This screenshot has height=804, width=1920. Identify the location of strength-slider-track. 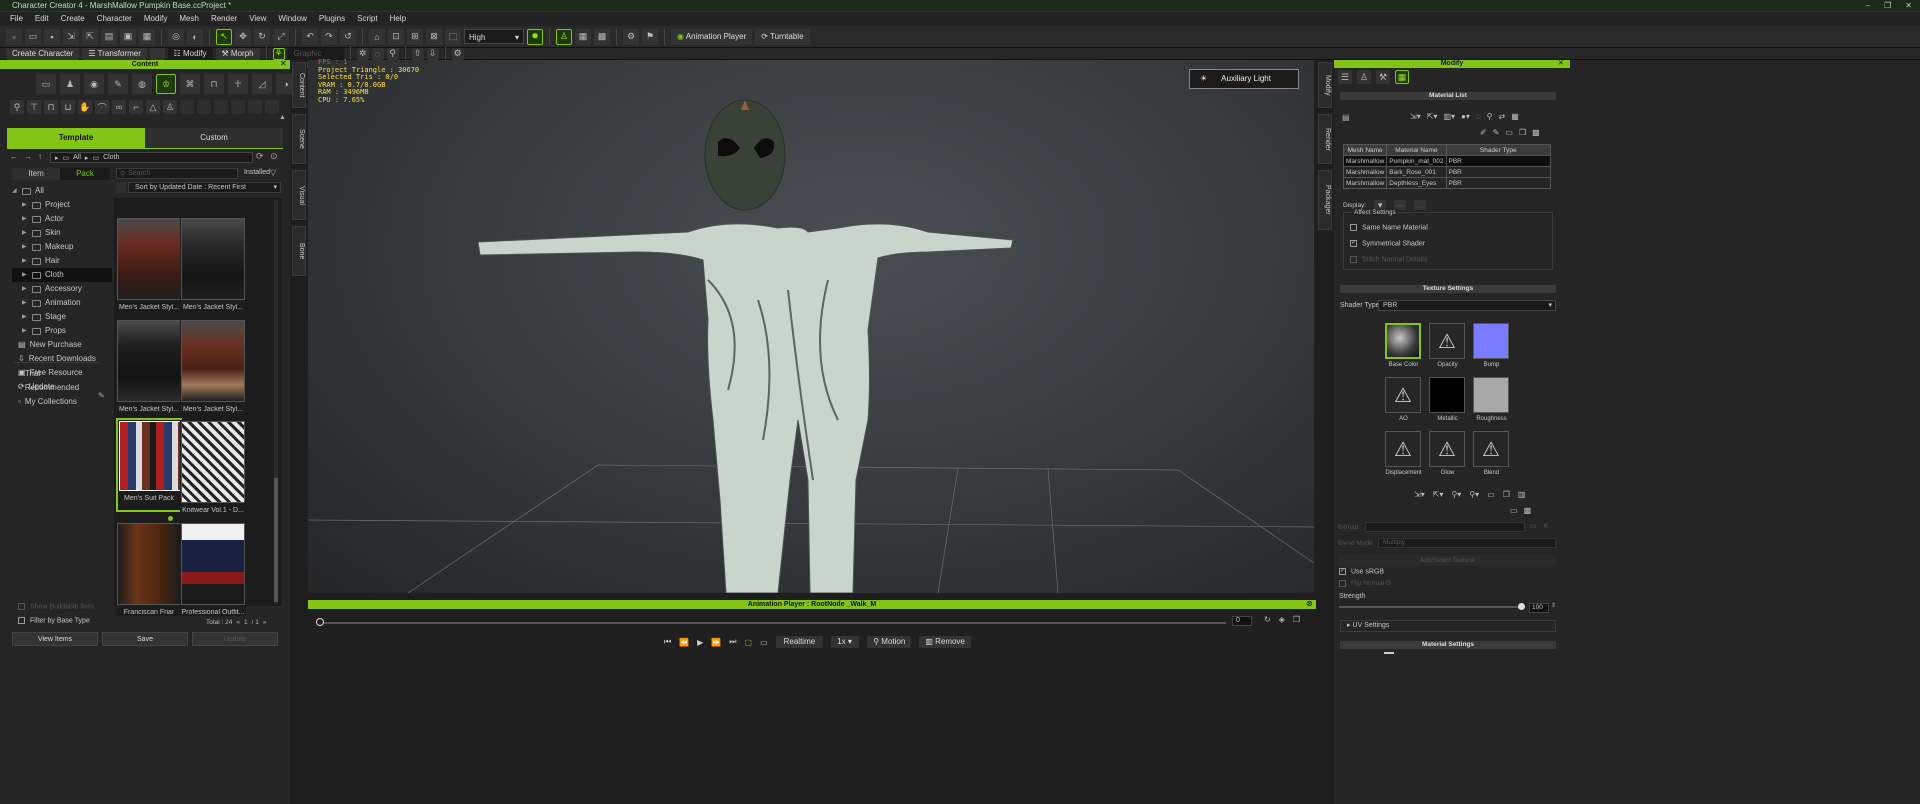
(1430, 607).